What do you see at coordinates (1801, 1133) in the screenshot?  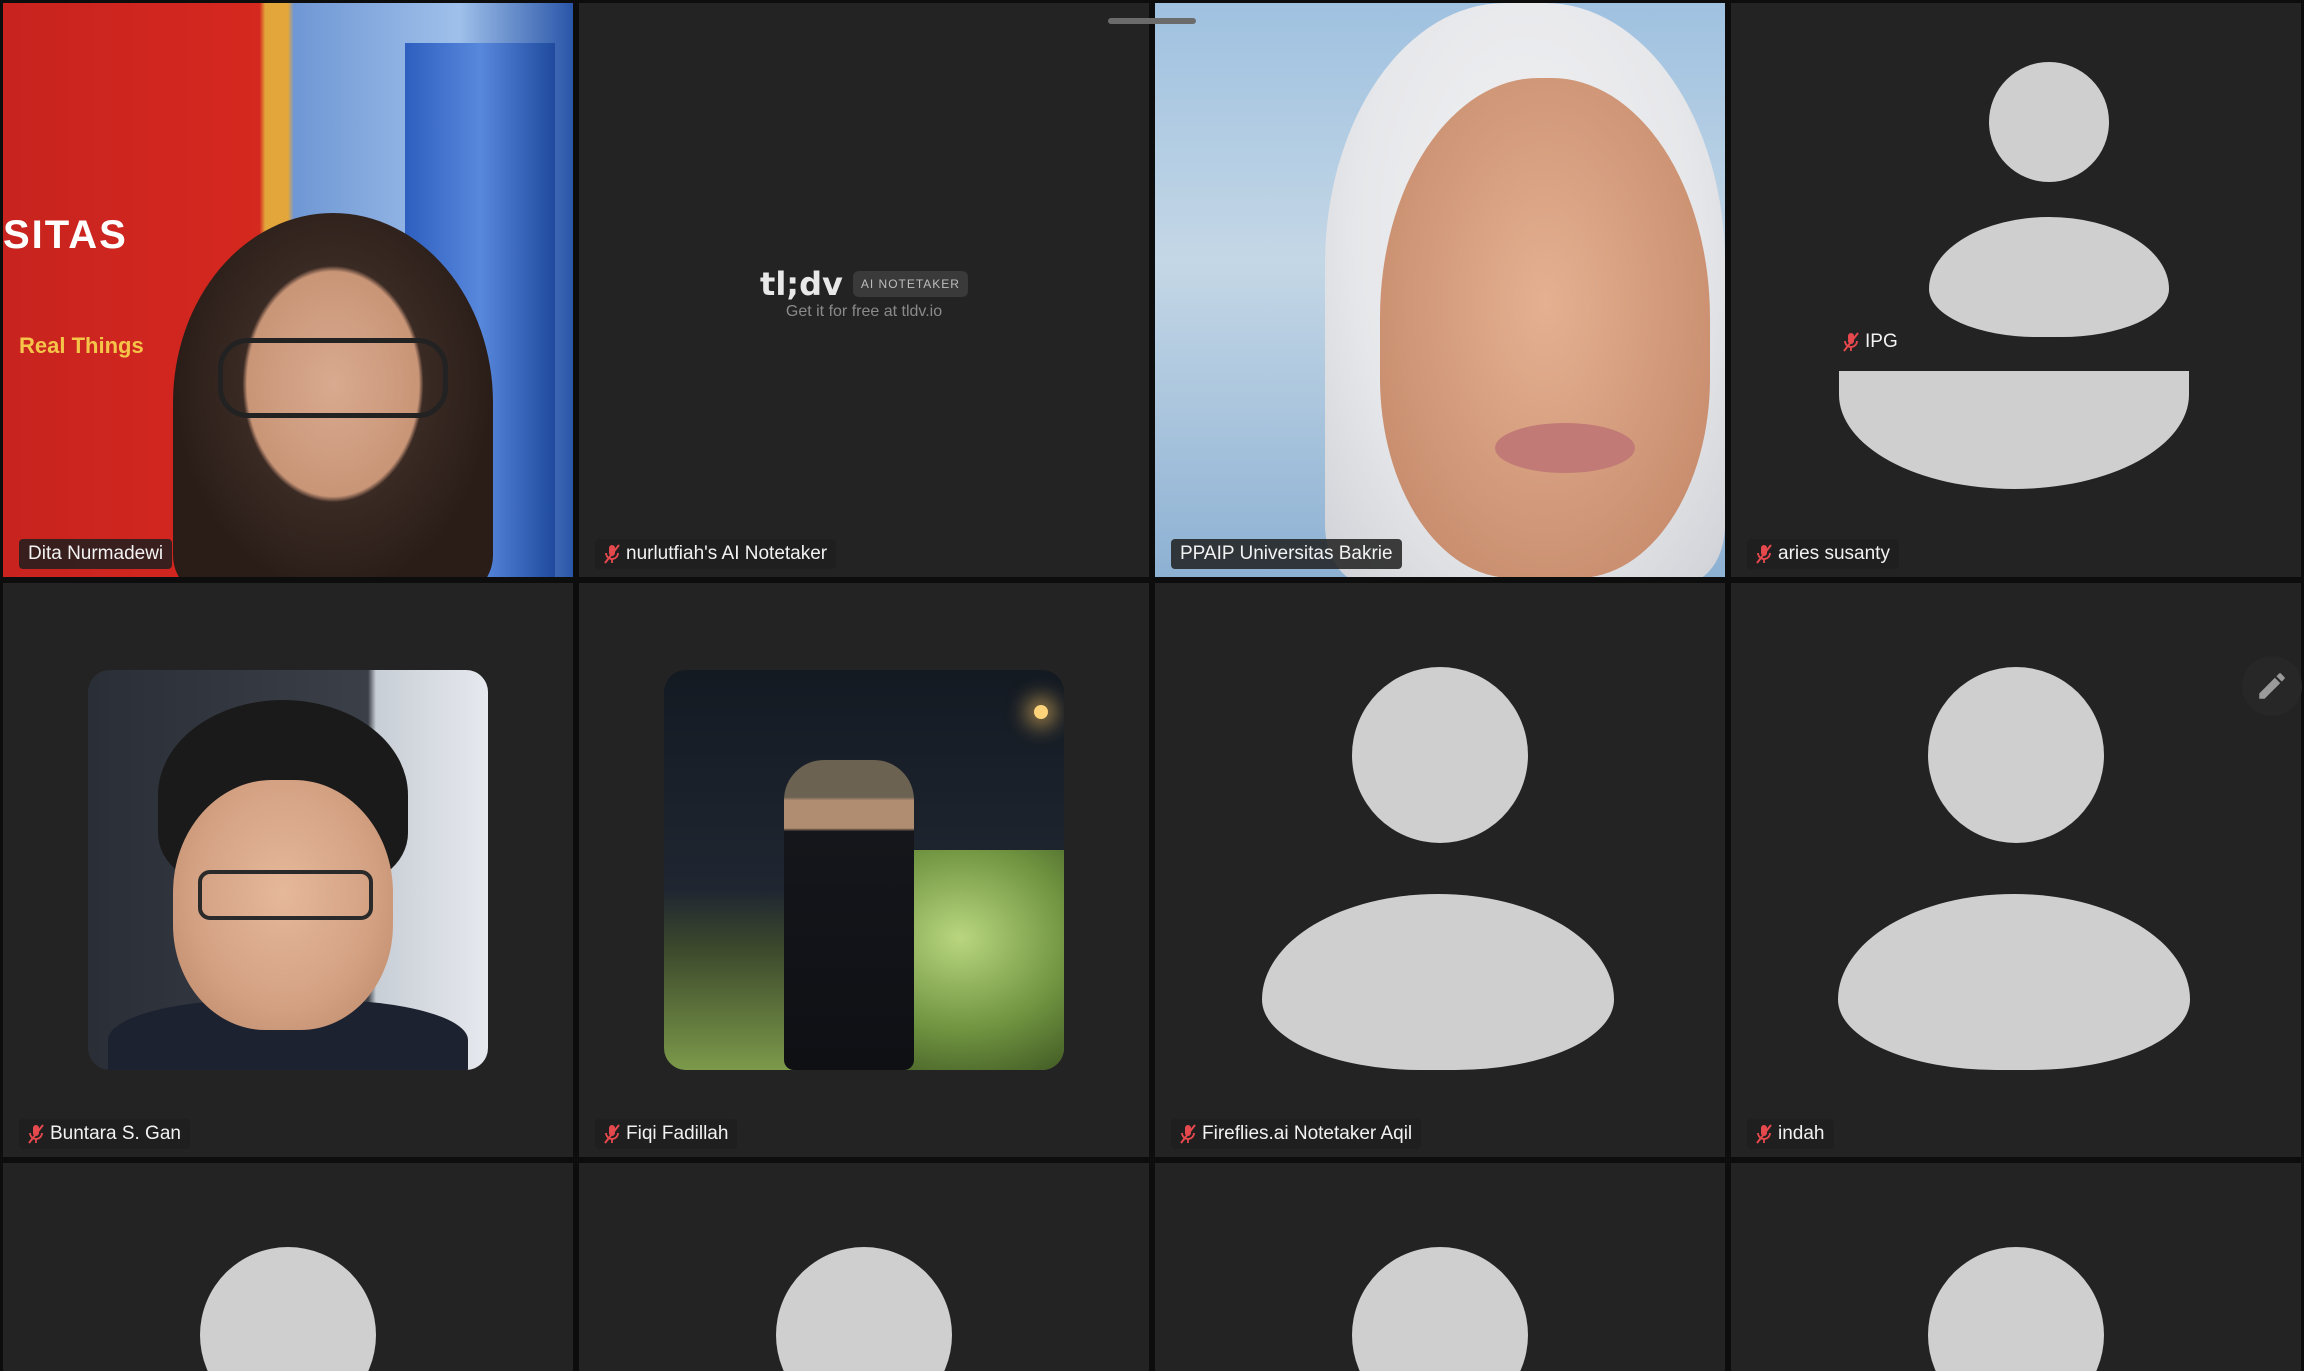 I see `participant-name: indah` at bounding box center [1801, 1133].